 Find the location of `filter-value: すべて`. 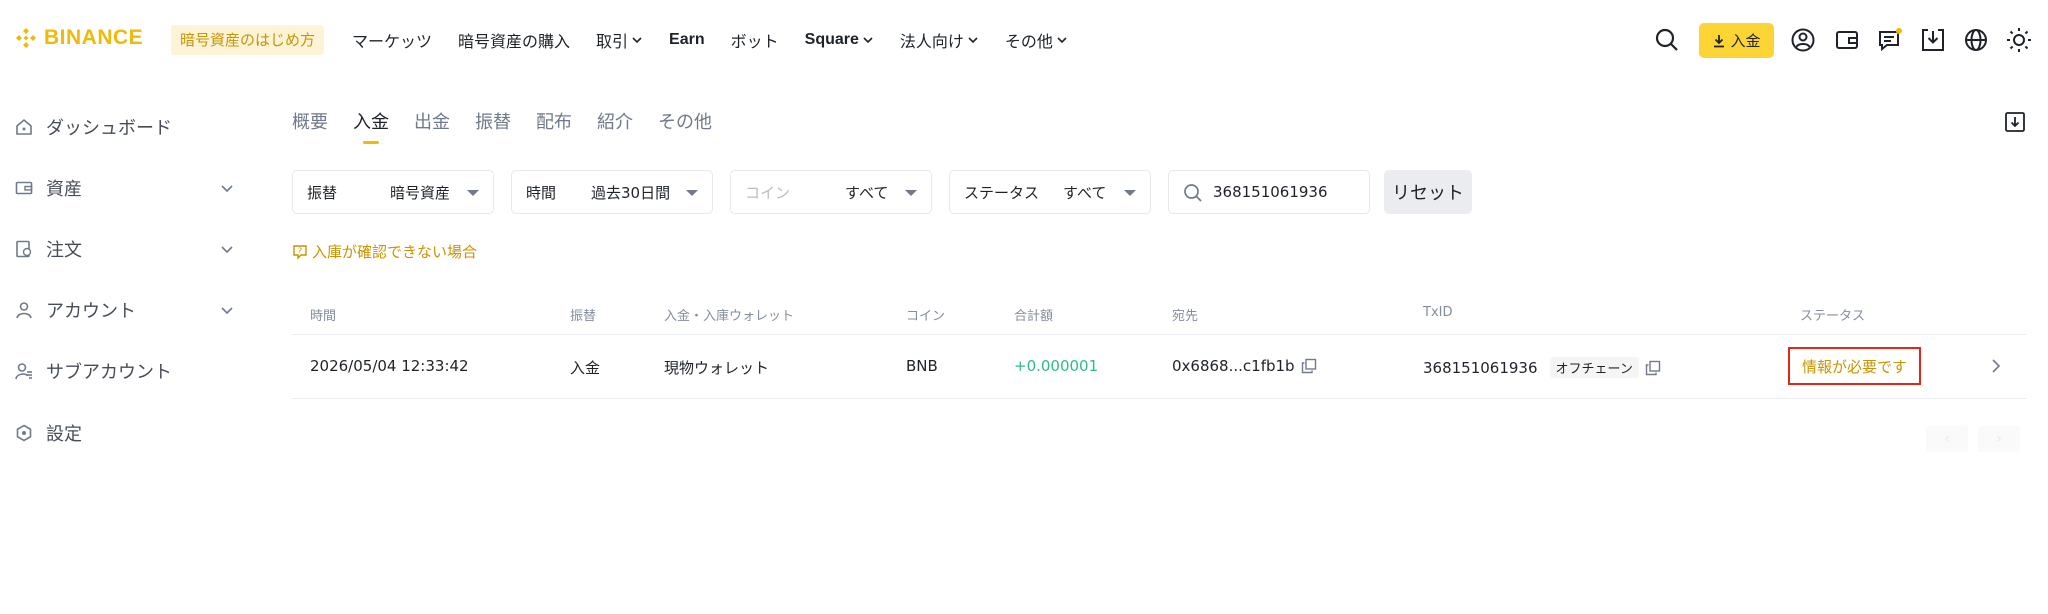

filter-value: すべて is located at coordinates (1085, 192).